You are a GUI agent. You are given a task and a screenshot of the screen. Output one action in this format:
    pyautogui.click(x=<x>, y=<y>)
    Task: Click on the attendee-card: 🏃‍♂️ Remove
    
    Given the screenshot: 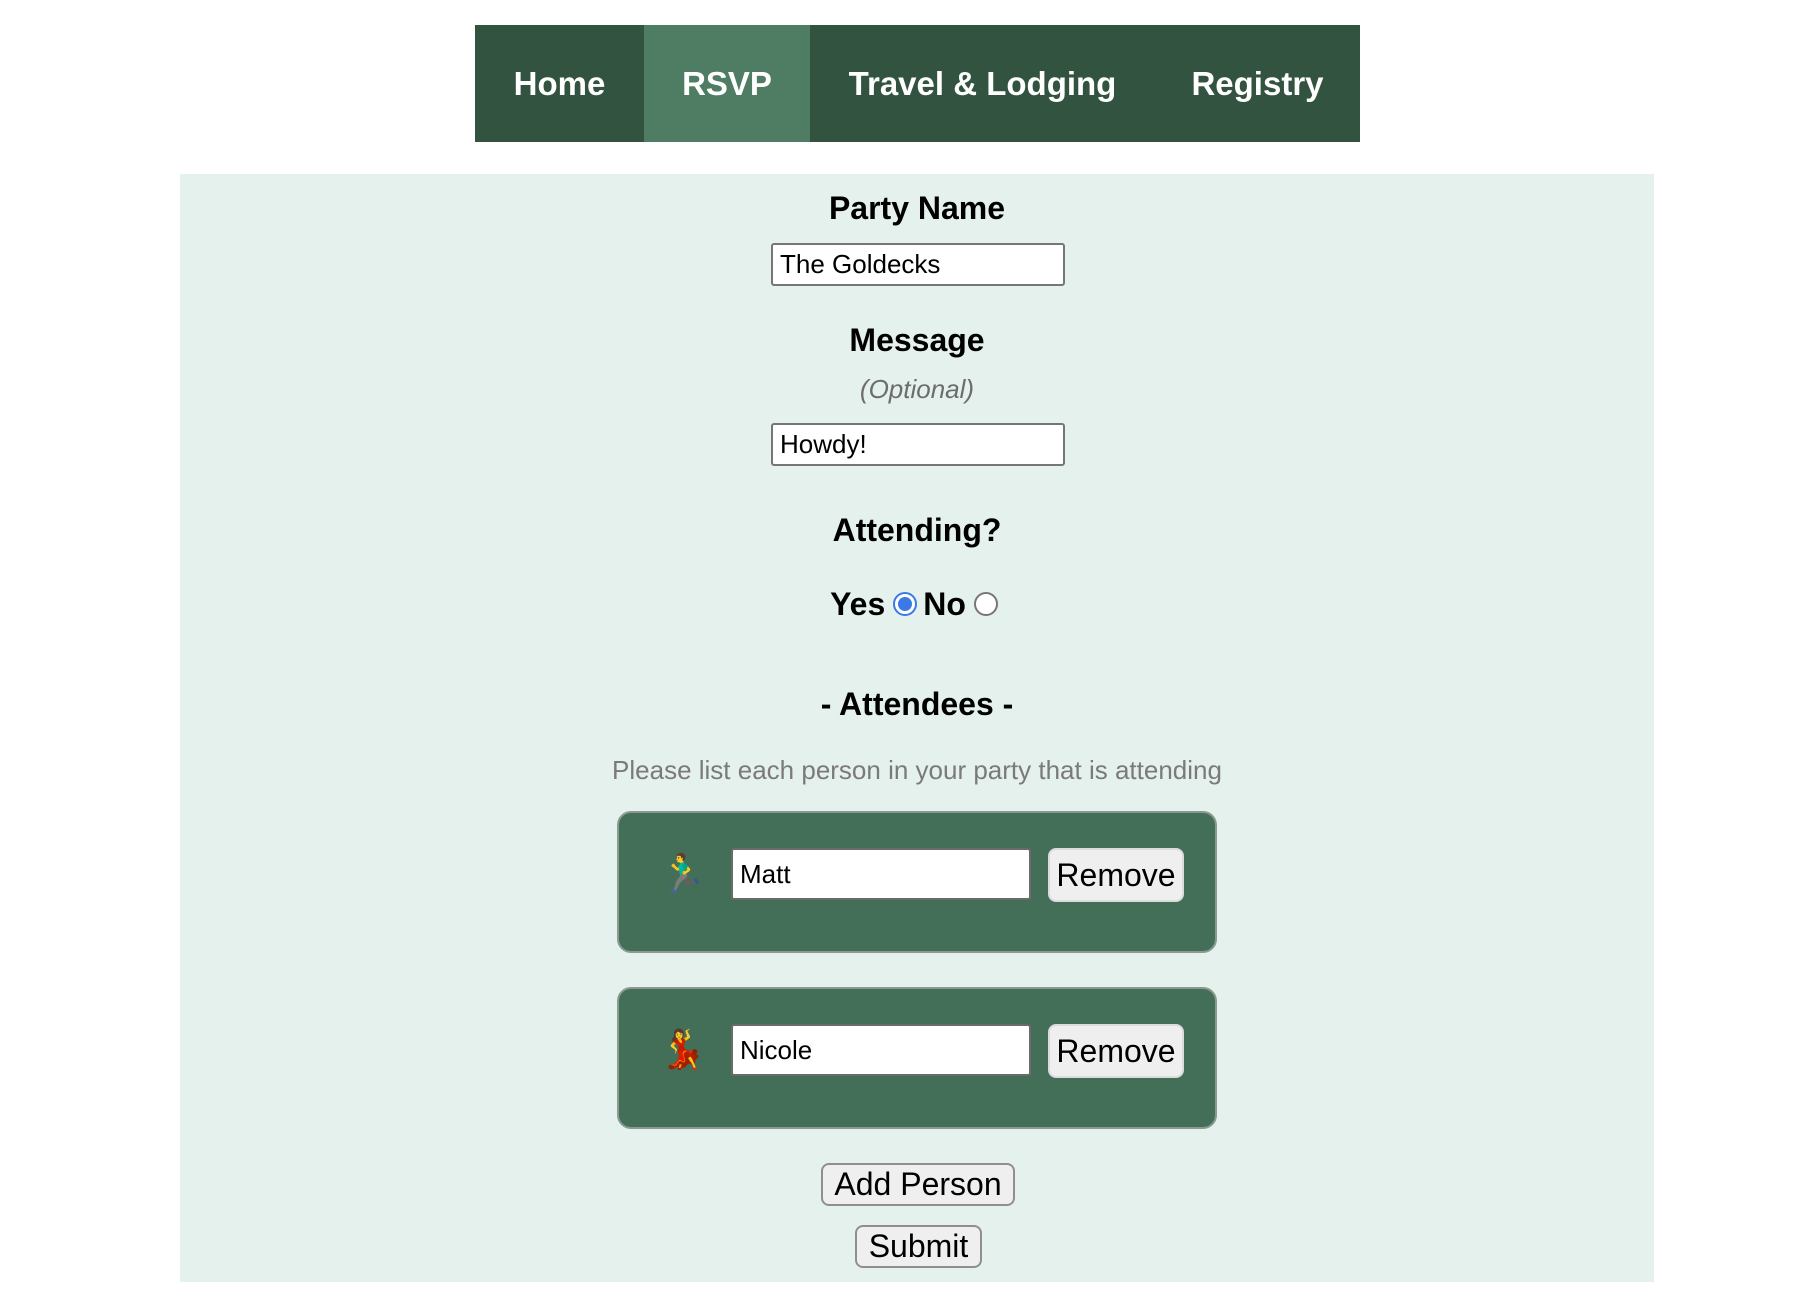 What is the action you would take?
    pyautogui.click(x=917, y=882)
    